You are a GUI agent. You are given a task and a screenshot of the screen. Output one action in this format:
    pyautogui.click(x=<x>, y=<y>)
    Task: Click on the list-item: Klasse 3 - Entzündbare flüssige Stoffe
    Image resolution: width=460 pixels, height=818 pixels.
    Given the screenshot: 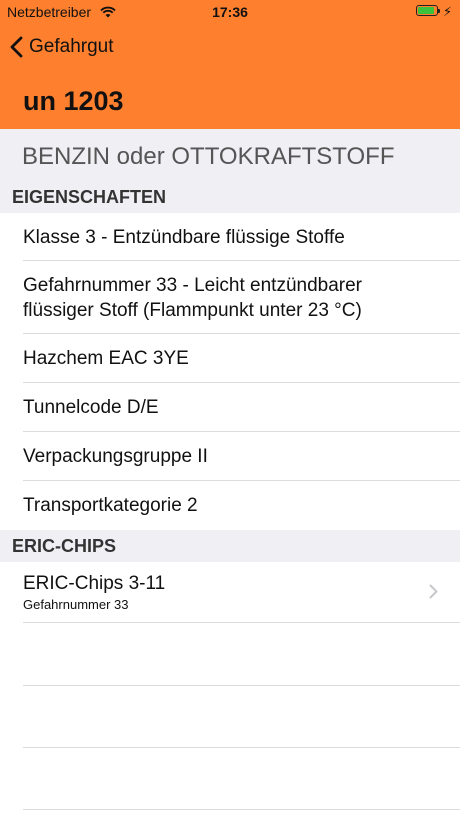 What is the action you would take?
    pyautogui.click(x=230, y=237)
    